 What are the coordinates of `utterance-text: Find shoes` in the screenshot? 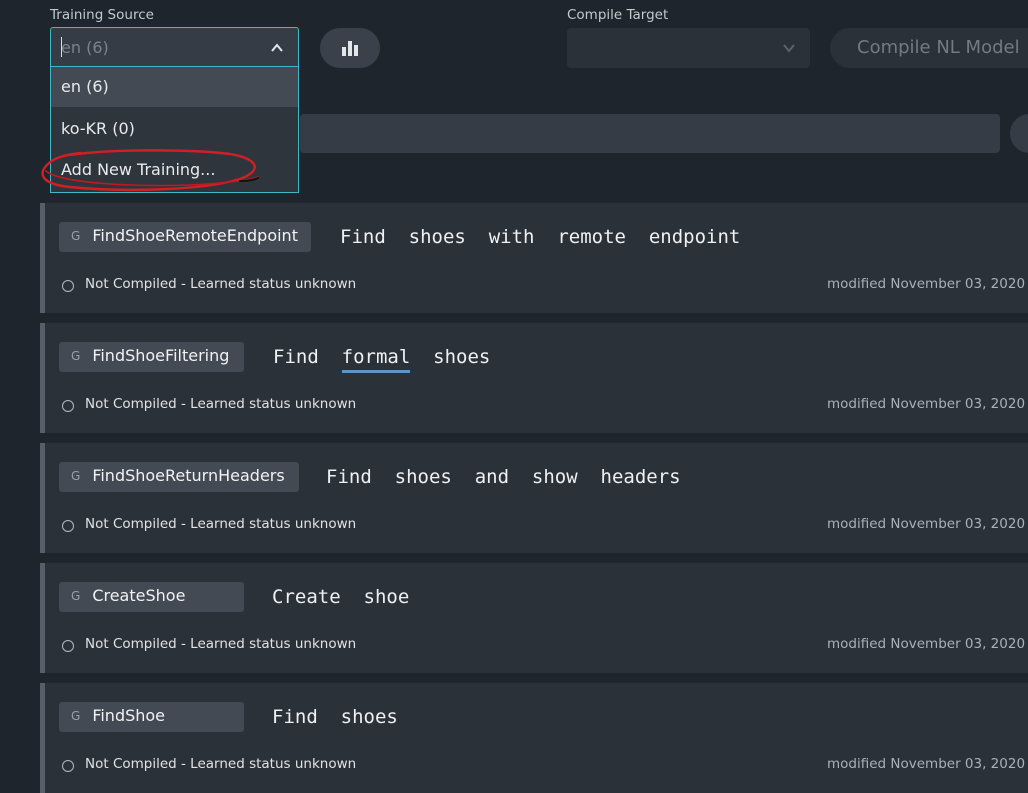 It's located at (335, 717).